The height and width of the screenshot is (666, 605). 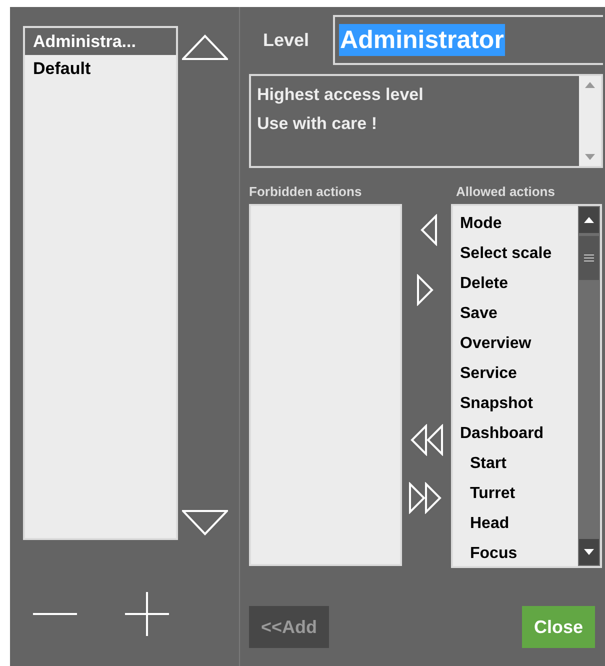 I want to click on action-item: Mode, so click(x=515, y=224).